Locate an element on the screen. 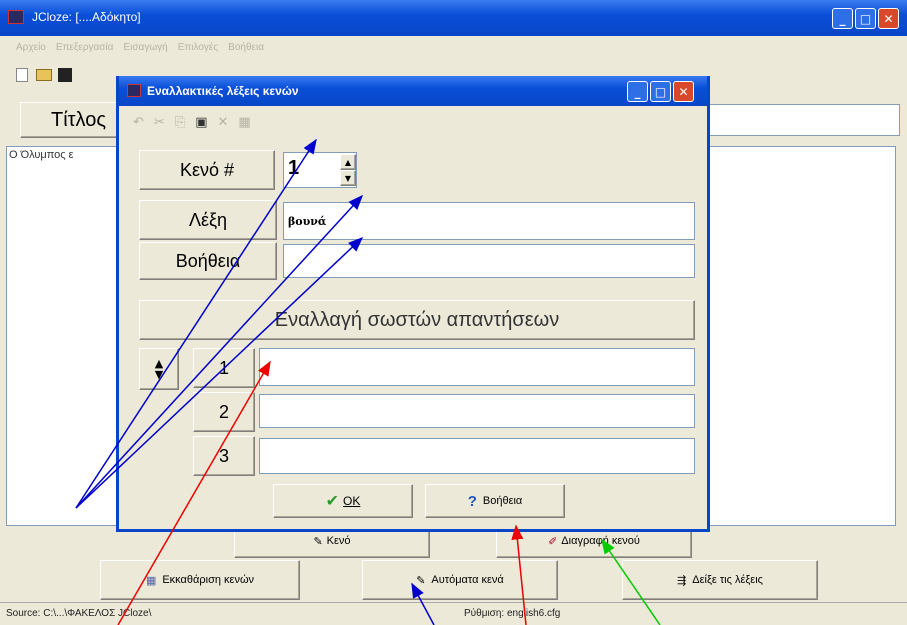 This screenshot has width=907, height=625. status-source: Source: C:\...\ΦΑΚΕΛΟΣ JCloze\ is located at coordinates (79, 613).